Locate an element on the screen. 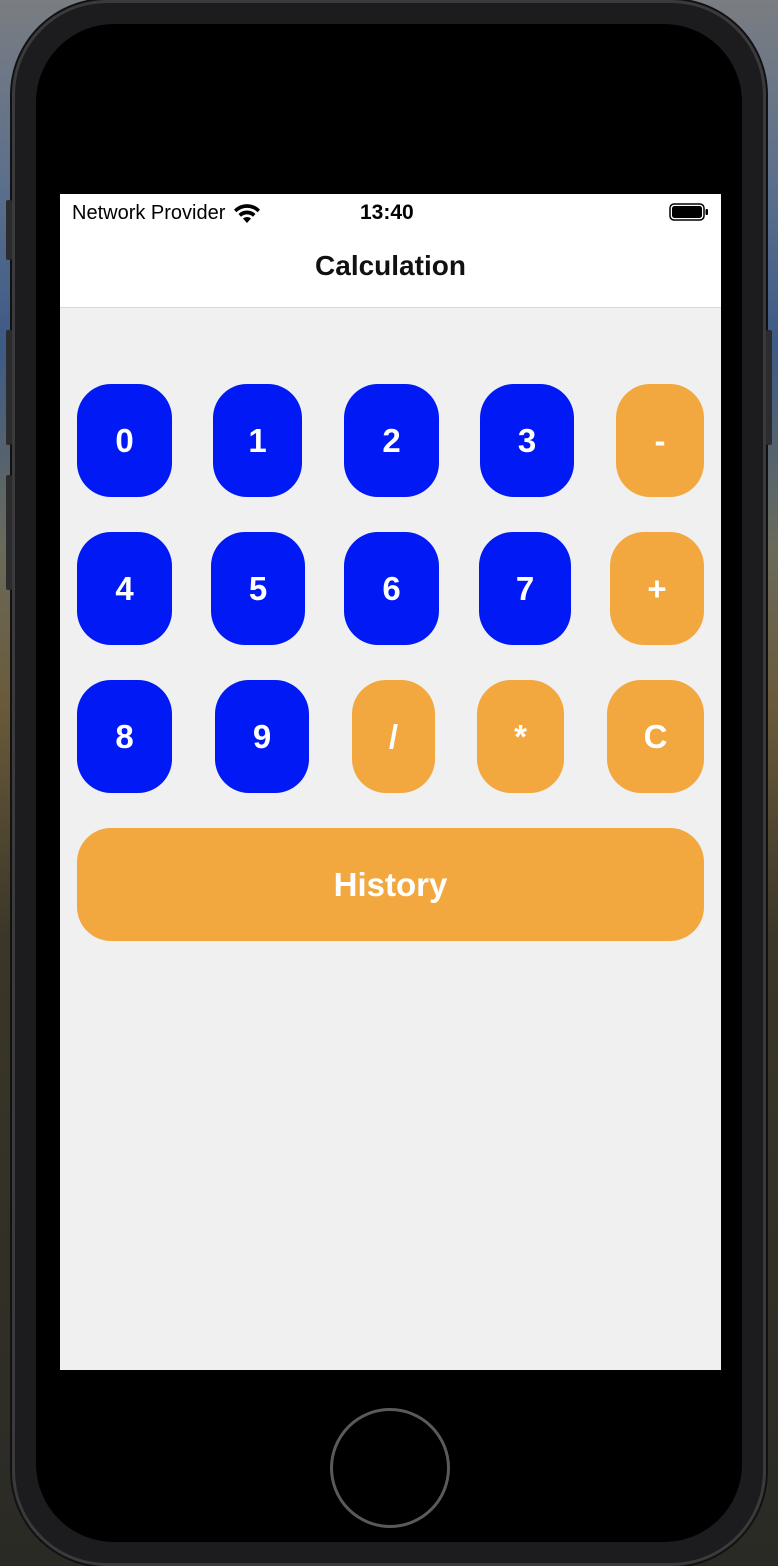  mute-switch is located at coordinates (9, 230).